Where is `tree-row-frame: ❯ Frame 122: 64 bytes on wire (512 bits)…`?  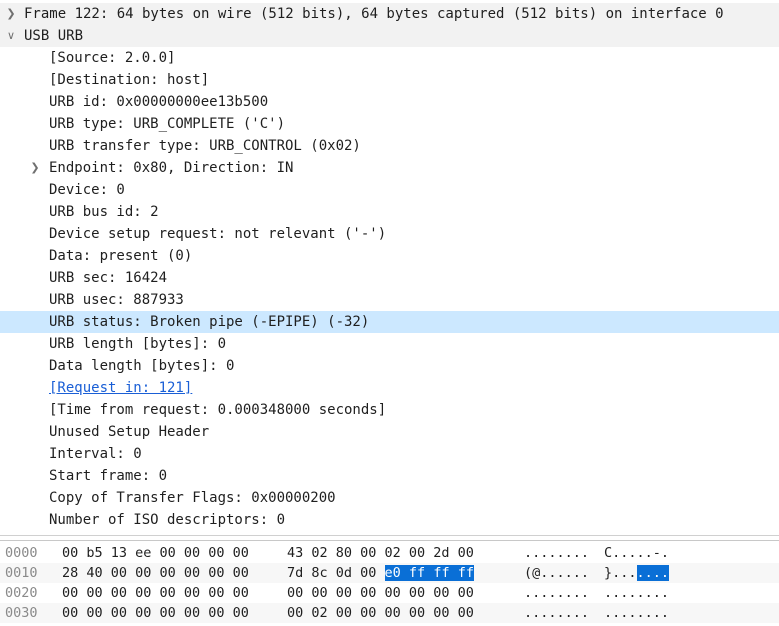 tree-row-frame: ❯ Frame 122: 64 bytes on wire (512 bits)… is located at coordinates (389, 14).